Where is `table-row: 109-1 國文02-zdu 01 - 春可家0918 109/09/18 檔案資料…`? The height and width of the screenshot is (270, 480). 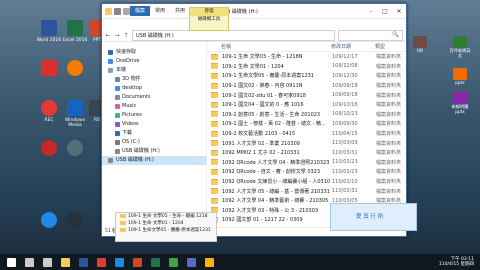
table-row: 109-1 國文02-zdu 01 - 春可家0918 109/09/18 檔案資料… is located at coordinates (306, 95).